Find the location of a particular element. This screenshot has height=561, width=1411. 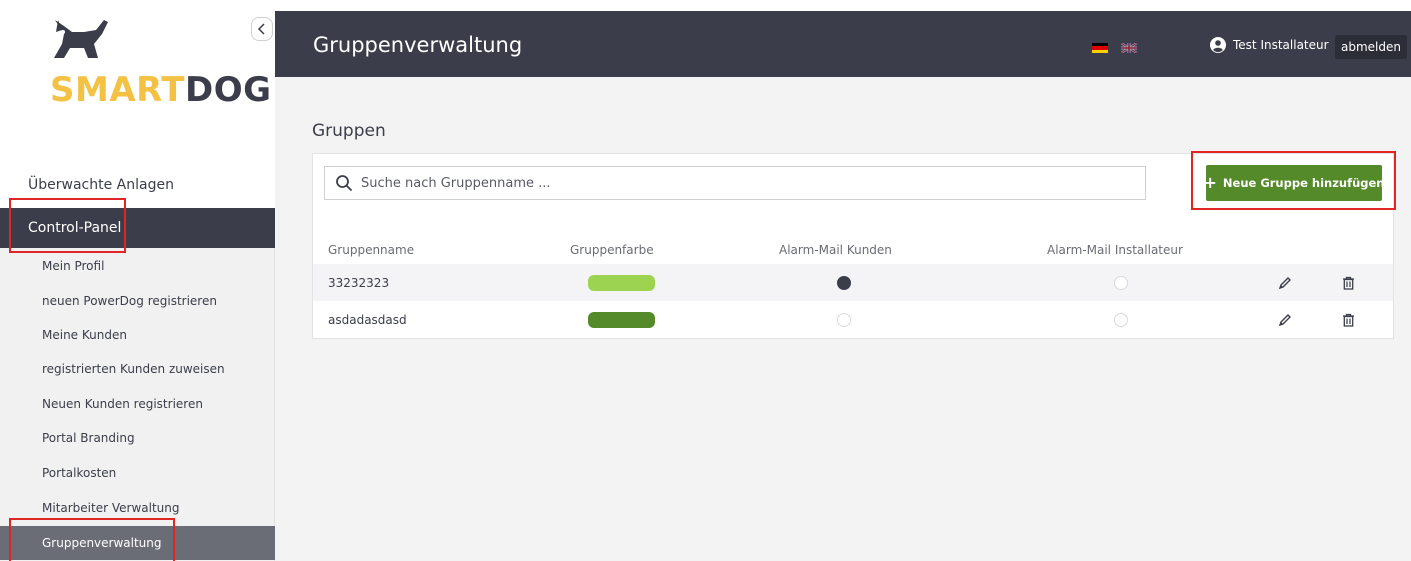

add-group-label: Neue Gruppe hinzufügen is located at coordinates (1303, 183).